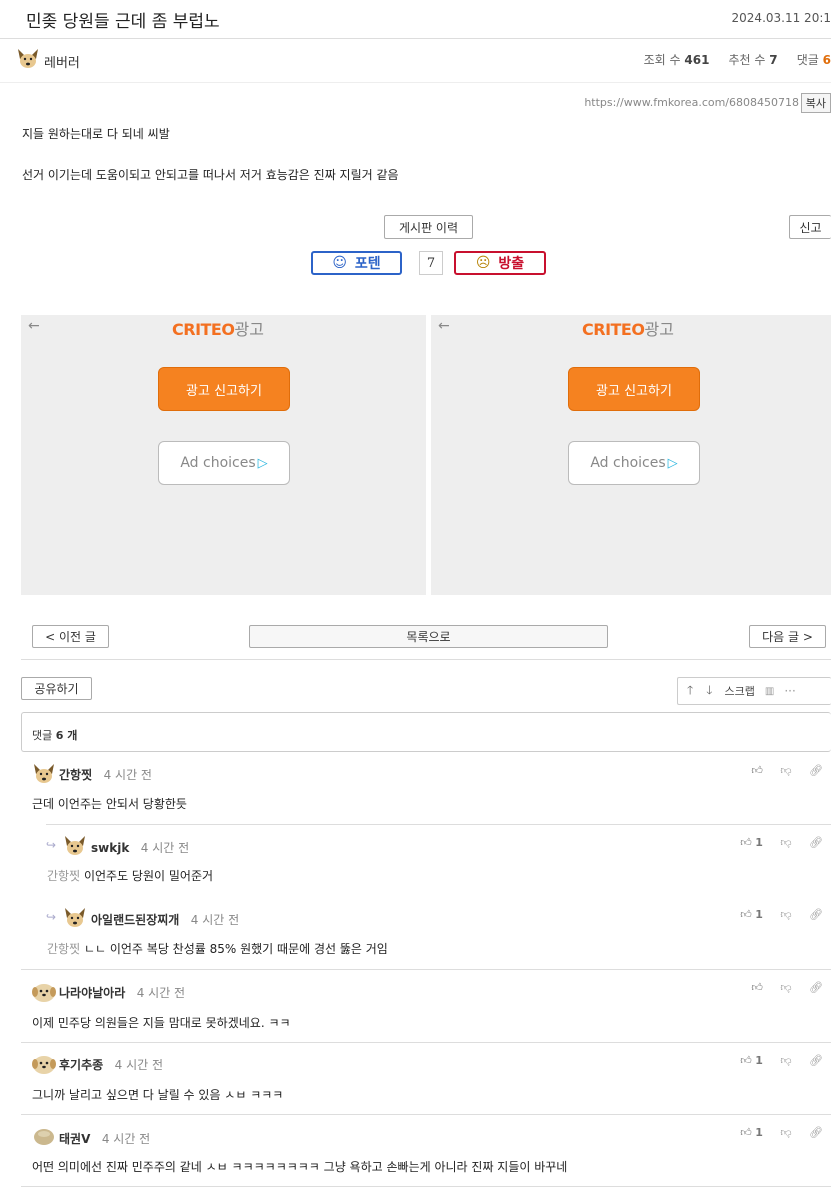 This screenshot has width=831, height=1189. I want to click on post-url: https://www.fmkorea.com/6808450718, so click(691, 102).